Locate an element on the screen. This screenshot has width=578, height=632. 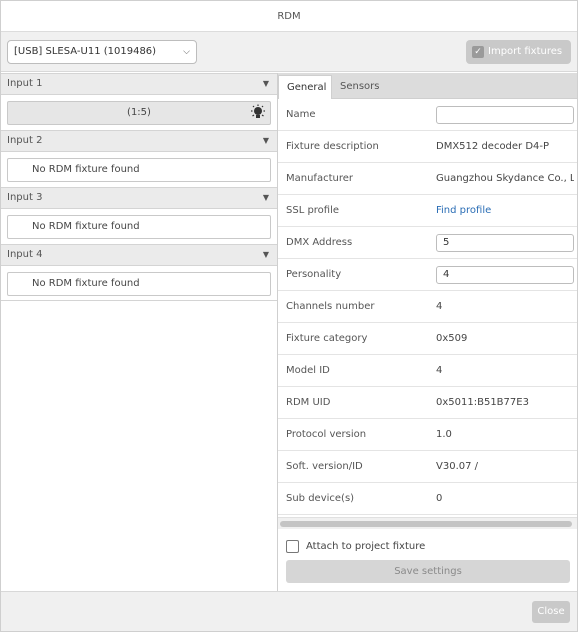
attach-checkbox: Attach to project fixture is located at coordinates (355, 547).